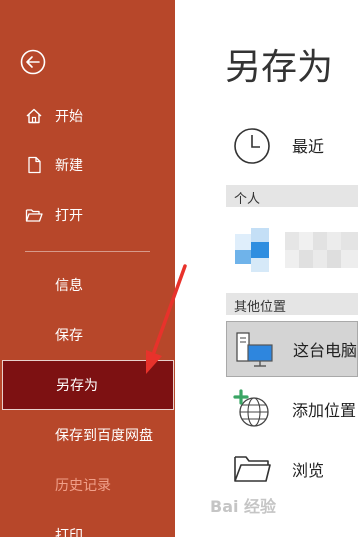 Image resolution: width=358 pixels, height=553 pixels. Describe the element at coordinates (324, 410) in the screenshot. I see `location-label: 添加位置` at that location.